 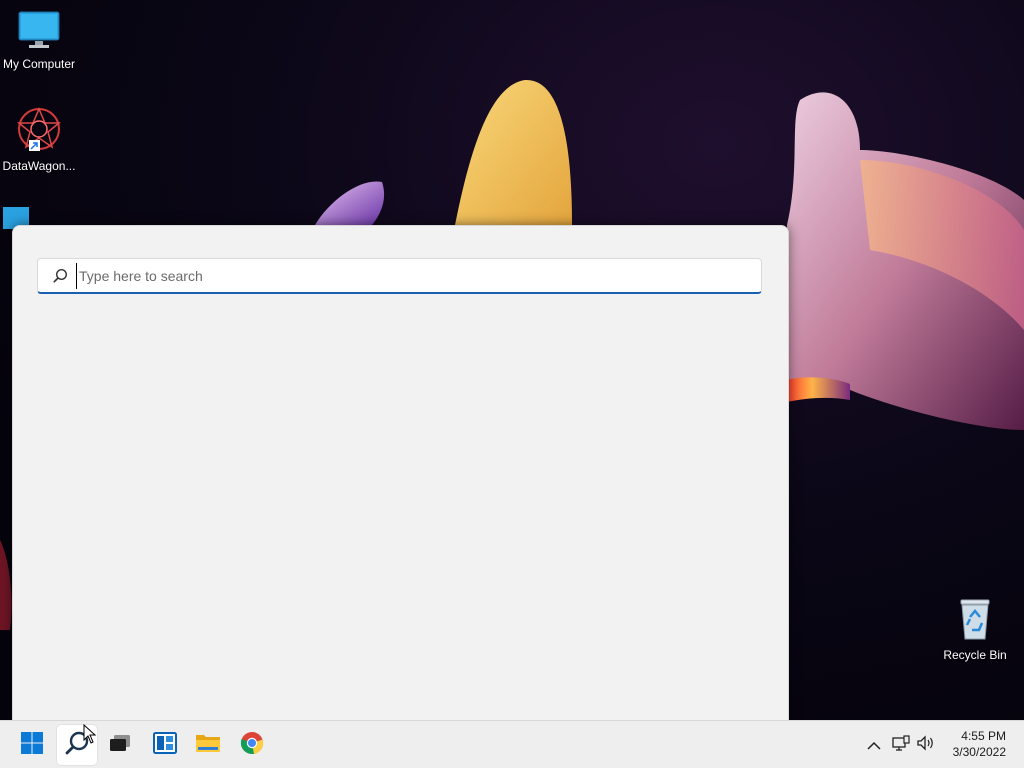 I want to click on volume-button, so click(x=926, y=745).